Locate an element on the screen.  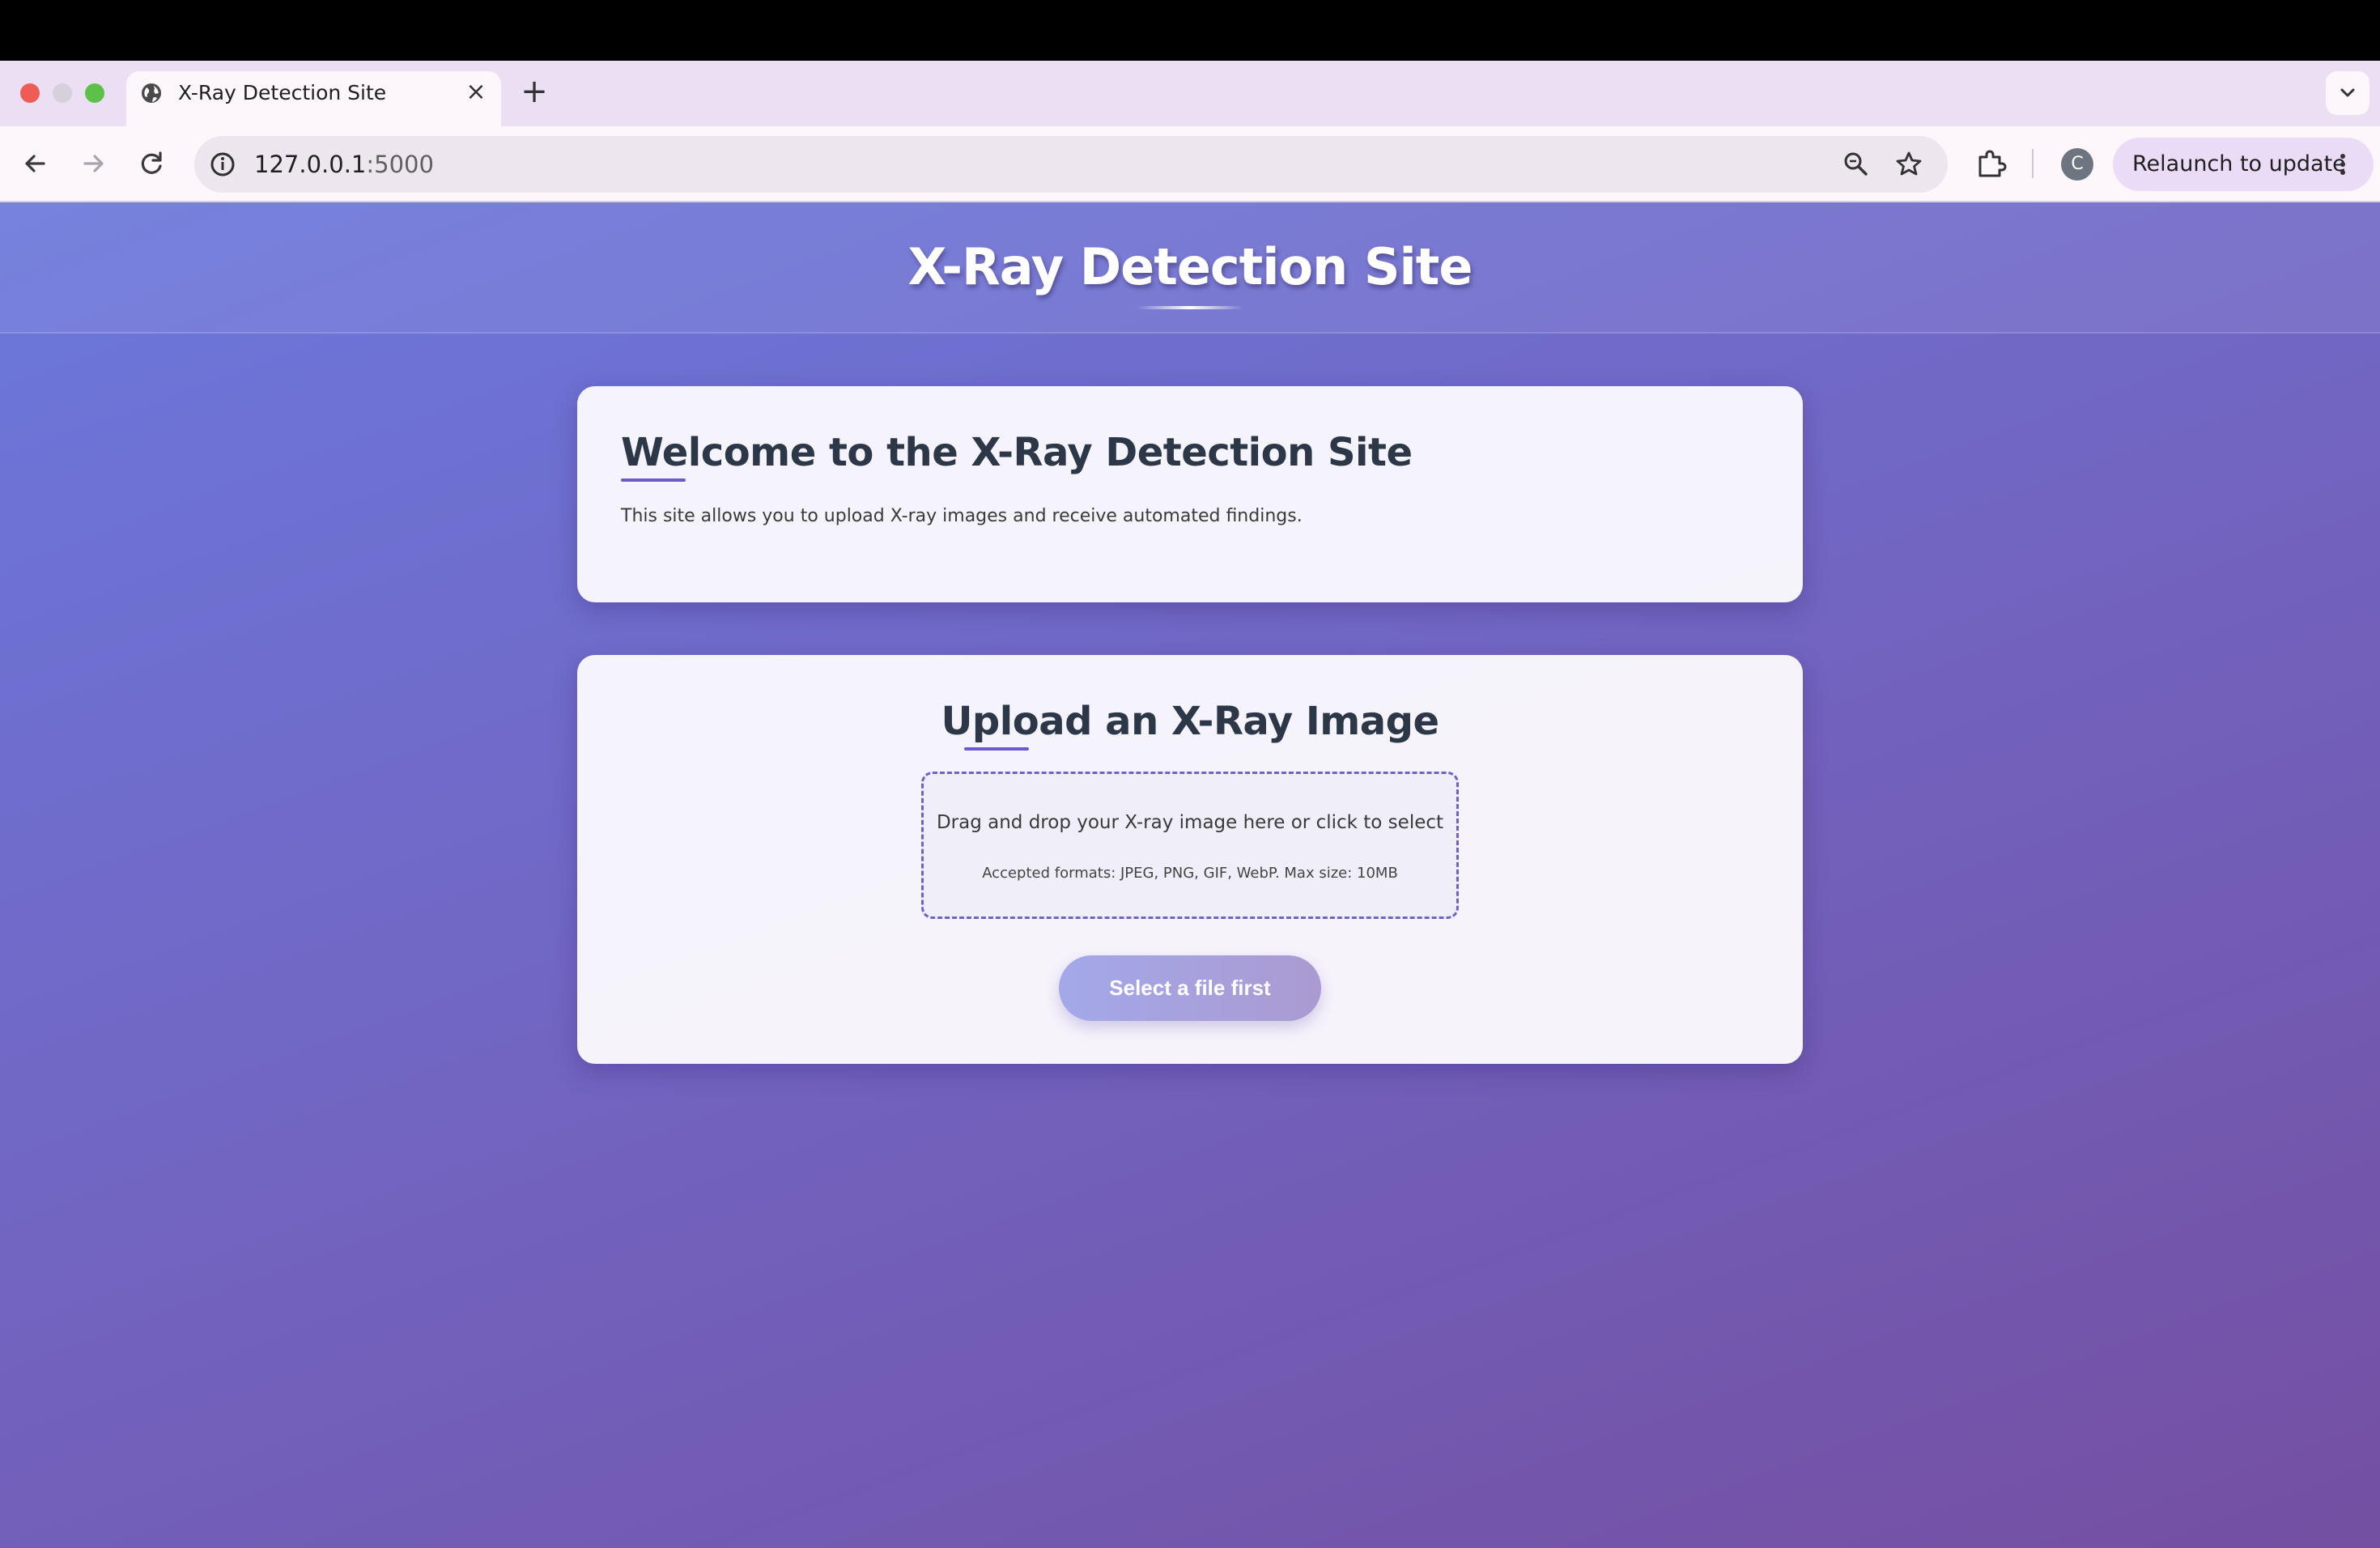
profile-avatar: C is located at coordinates (2077, 165).